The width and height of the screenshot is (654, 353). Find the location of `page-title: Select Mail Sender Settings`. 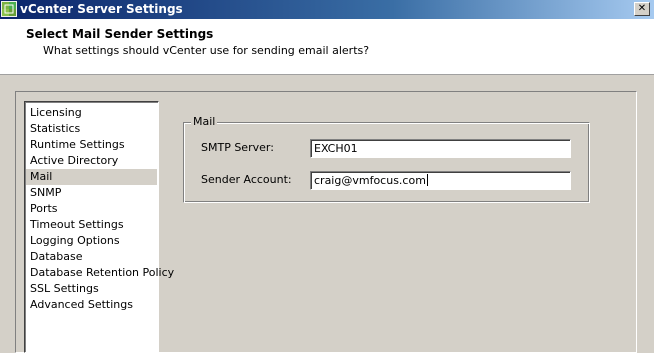

page-title: Select Mail Sender Settings is located at coordinates (120, 34).